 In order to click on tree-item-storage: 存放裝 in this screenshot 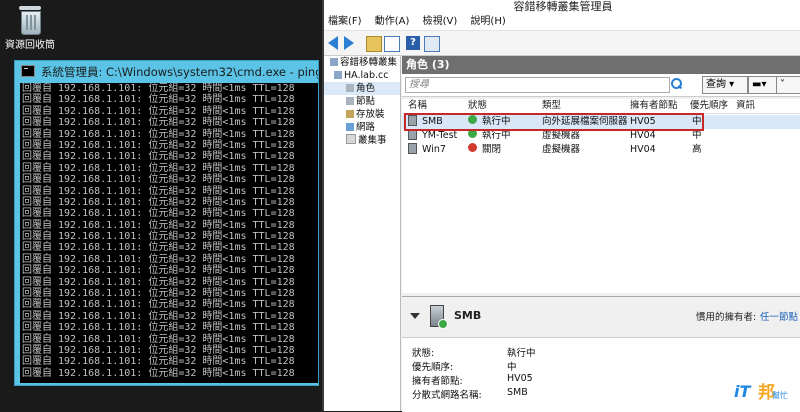, I will do `click(362, 114)`.